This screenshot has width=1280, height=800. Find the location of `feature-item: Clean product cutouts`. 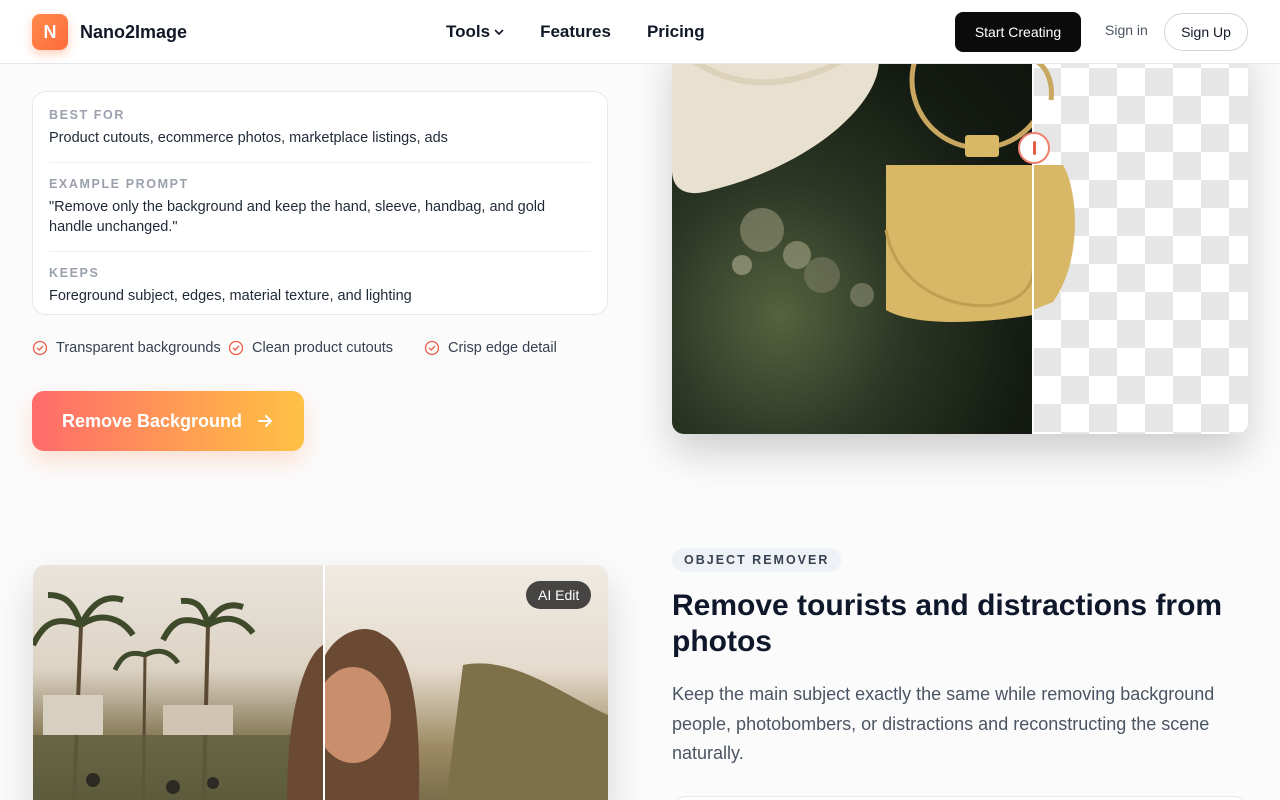

feature-item: Clean product cutouts is located at coordinates (310, 348).